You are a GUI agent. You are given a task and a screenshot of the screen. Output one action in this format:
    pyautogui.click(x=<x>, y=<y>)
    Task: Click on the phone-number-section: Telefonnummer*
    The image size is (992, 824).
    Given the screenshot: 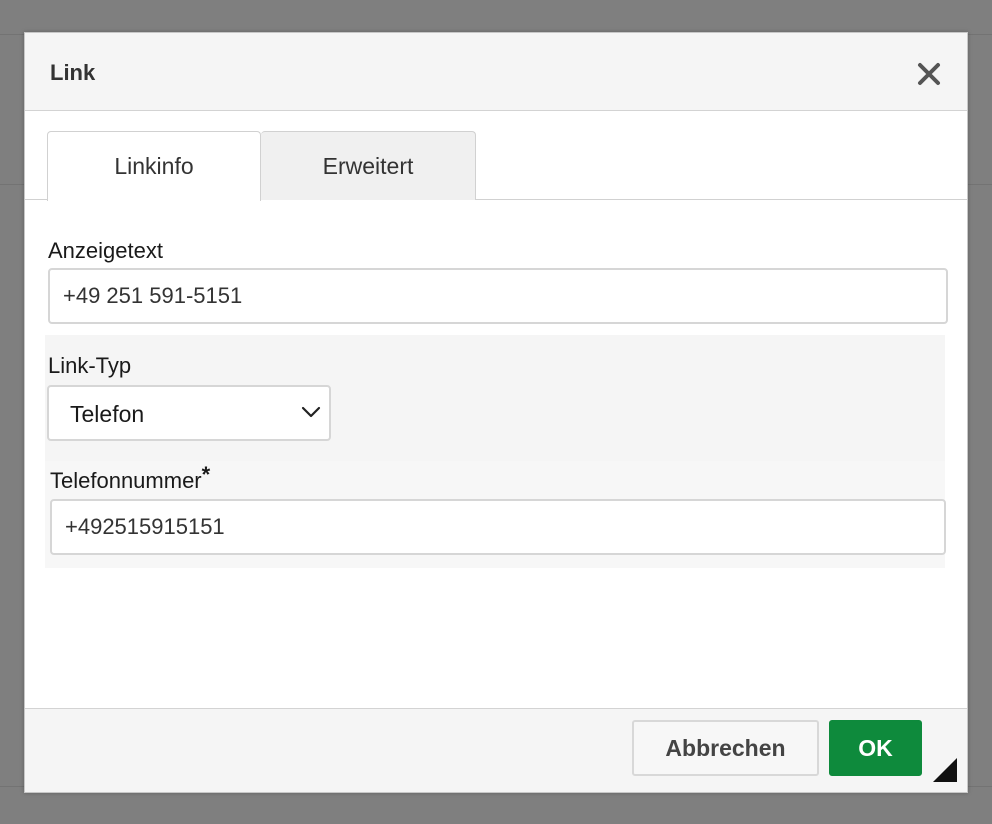 What is the action you would take?
    pyautogui.click(x=495, y=514)
    